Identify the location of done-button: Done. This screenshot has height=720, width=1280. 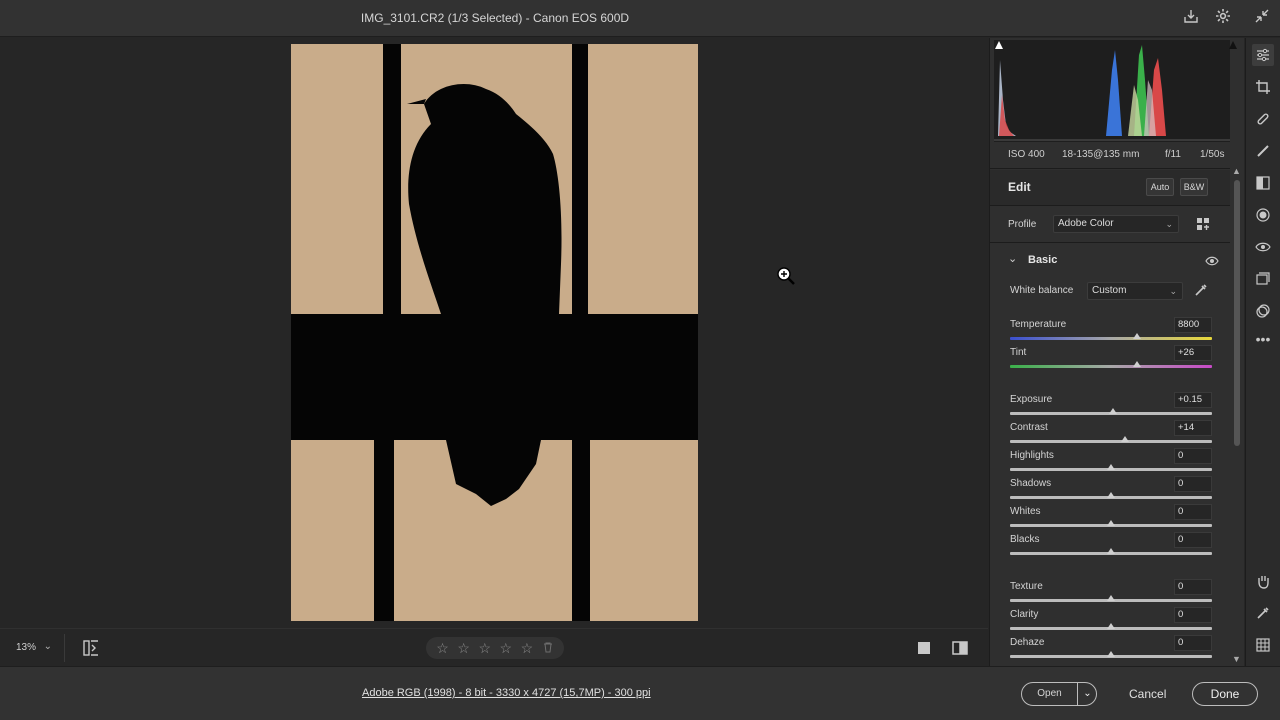
(1225, 694).